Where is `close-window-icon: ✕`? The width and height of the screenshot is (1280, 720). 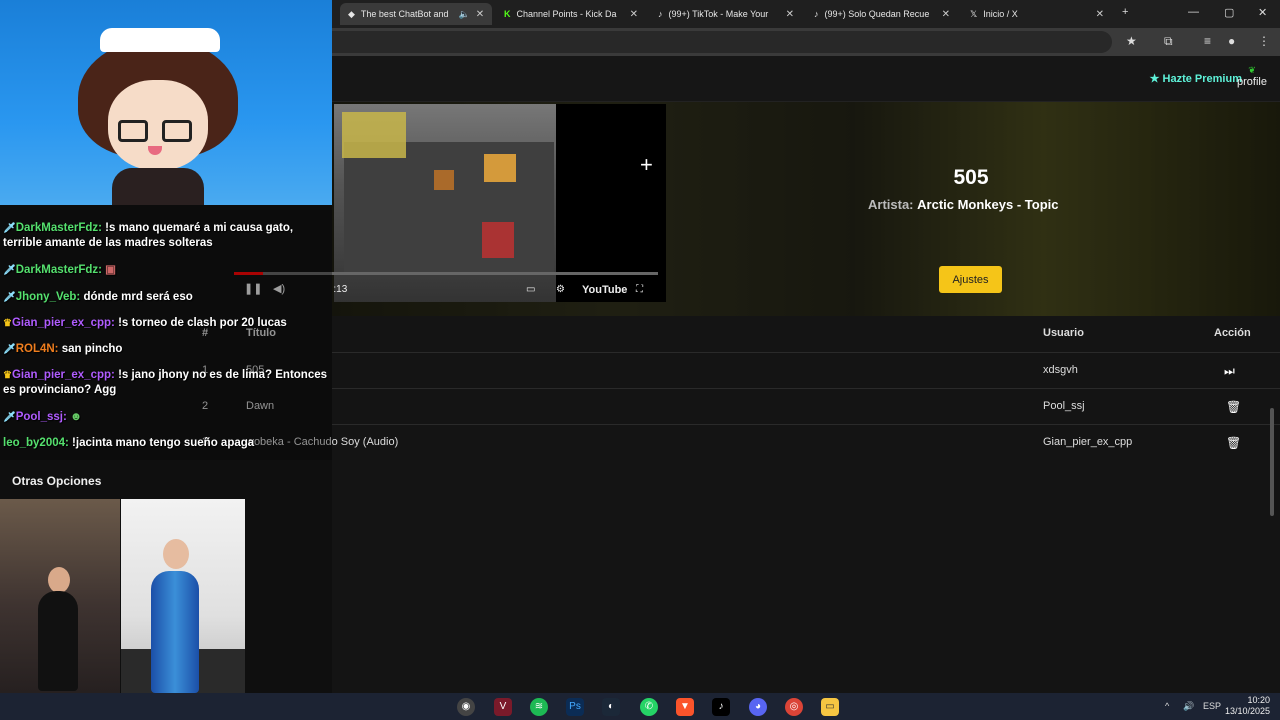 close-window-icon: ✕ is located at coordinates (1262, 12).